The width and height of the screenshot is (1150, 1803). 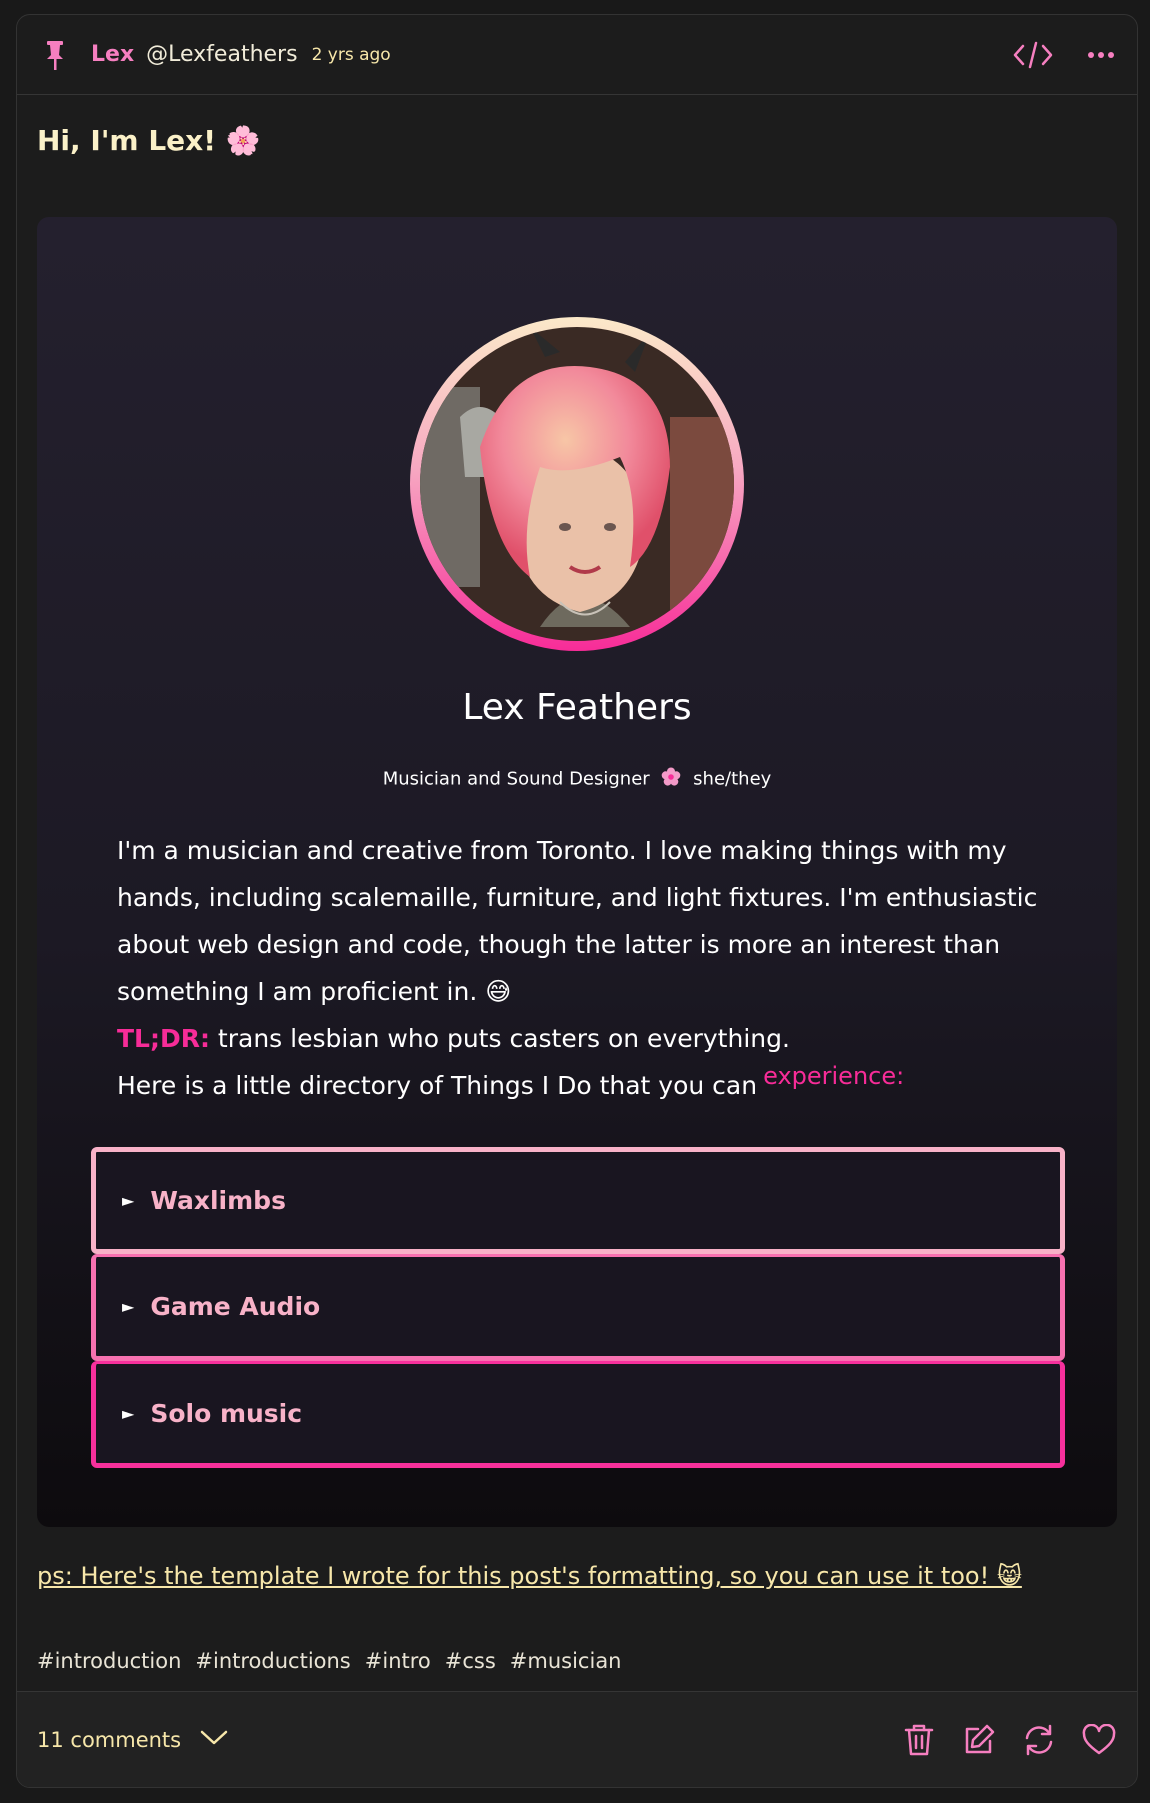 I want to click on section-solo-music: ► Solo music, so click(x=578, y=1414).